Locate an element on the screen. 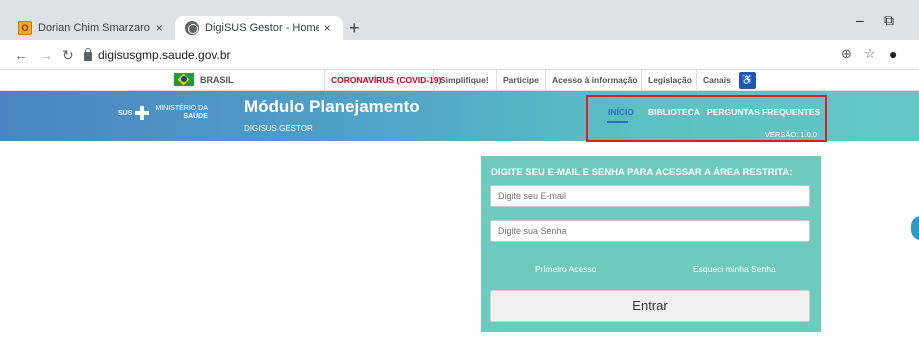 This screenshot has height=364, width=919. nav-biblioteca: BIBLIOTECA is located at coordinates (674, 112).